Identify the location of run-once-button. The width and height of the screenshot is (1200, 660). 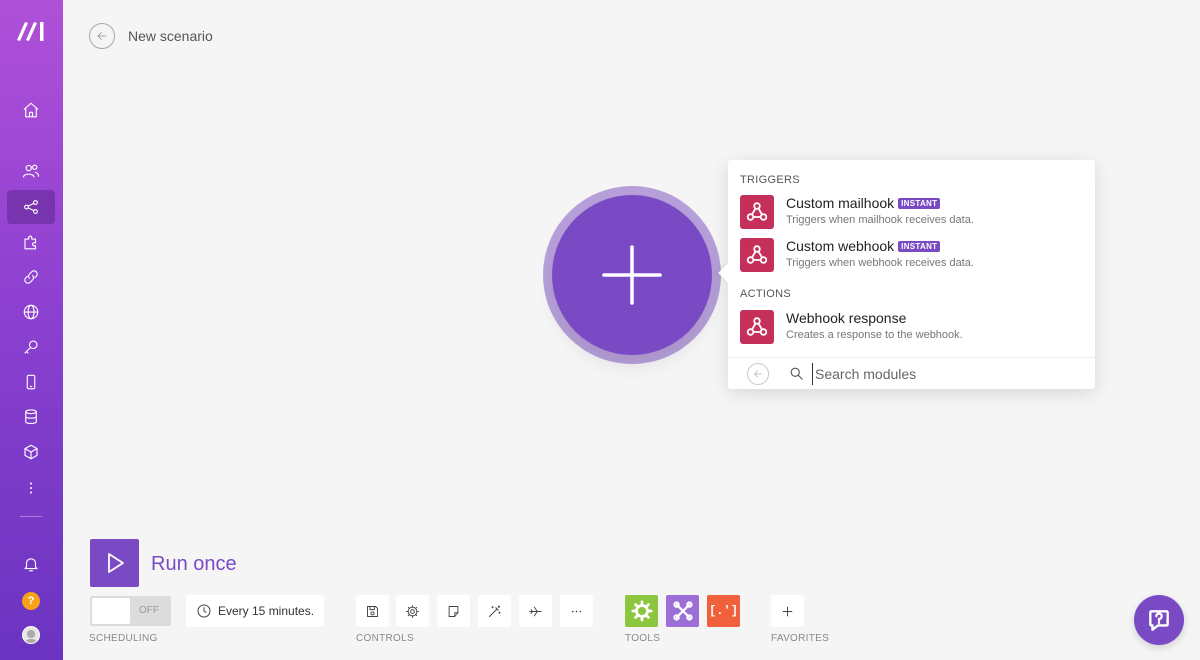
(114, 563).